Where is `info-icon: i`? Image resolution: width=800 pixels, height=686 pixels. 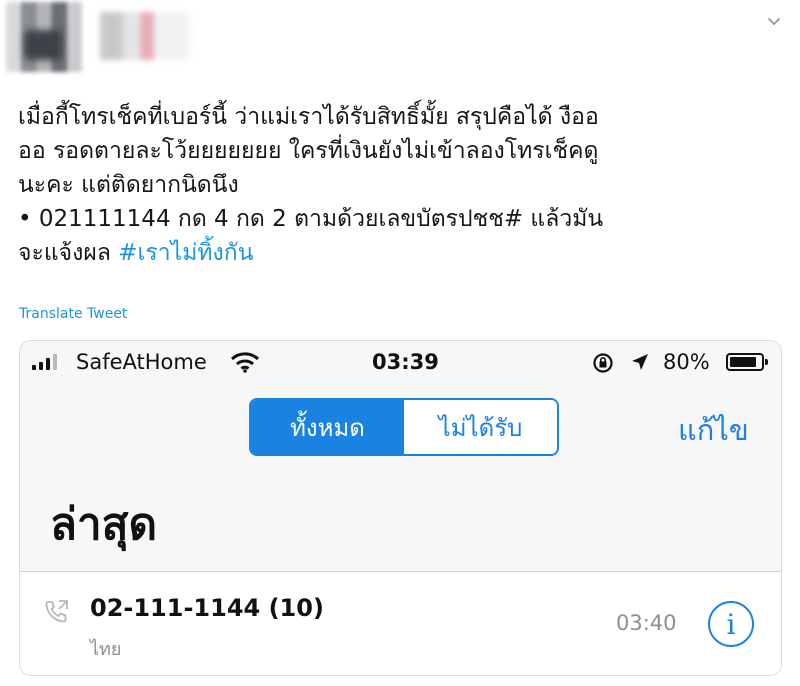 info-icon: i is located at coordinates (731, 624).